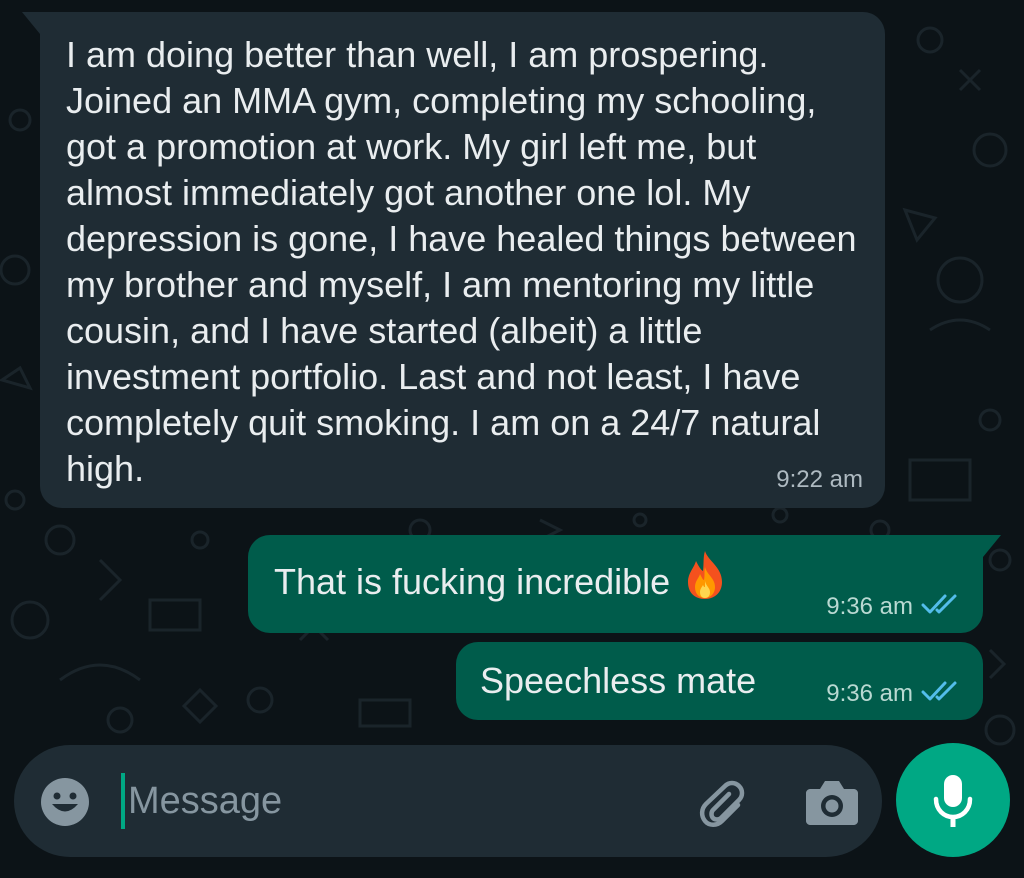 The image size is (1024, 878). What do you see at coordinates (819, 479) in the screenshot?
I see `message-timestamp: 9:22 am` at bounding box center [819, 479].